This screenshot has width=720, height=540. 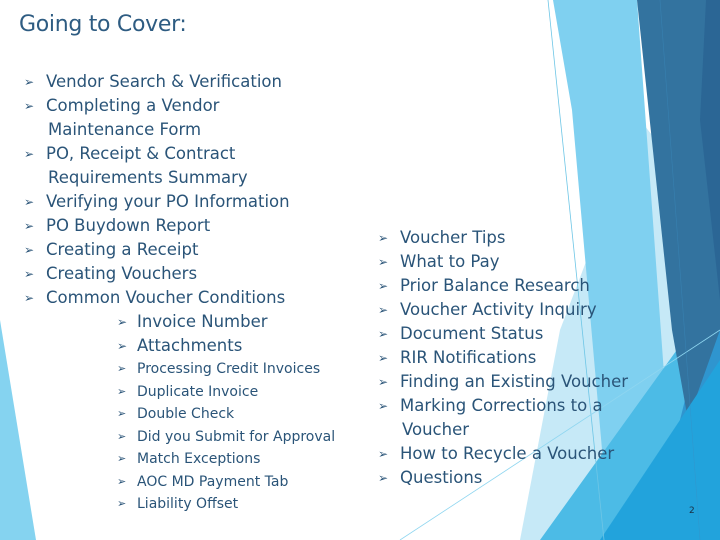 I want to click on list-item: ➢ How to Recycle a Voucher, so click(x=502, y=454).